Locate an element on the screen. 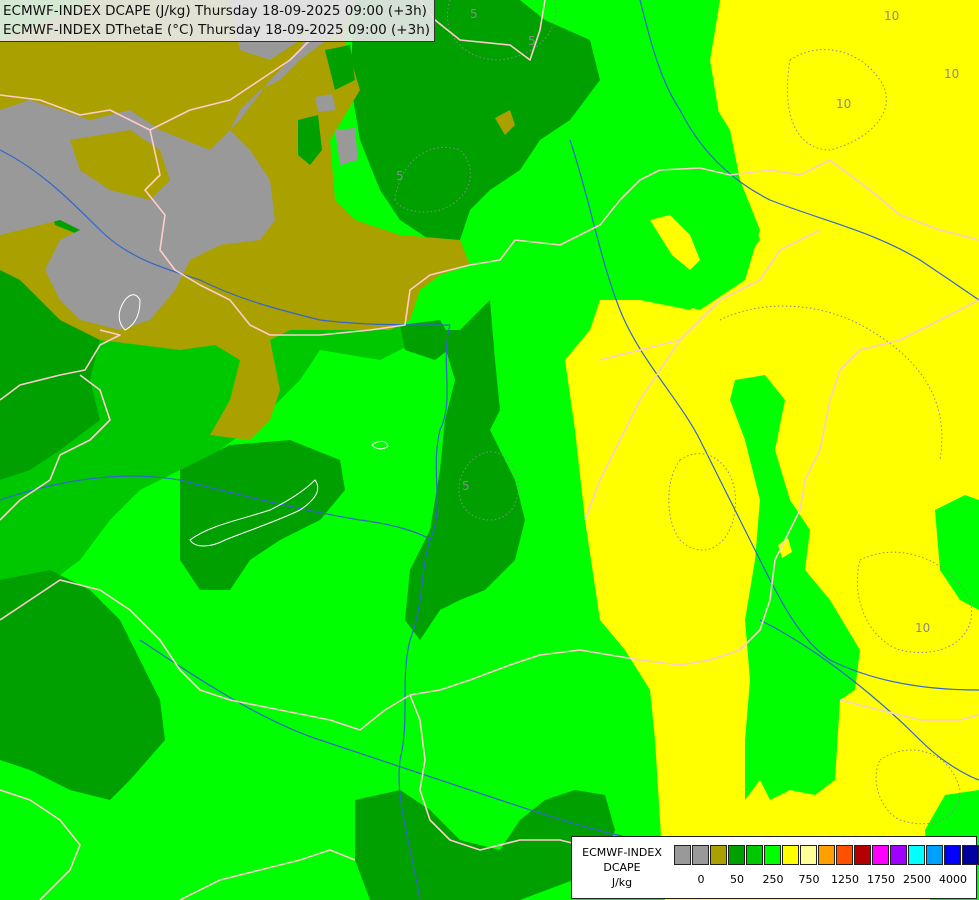 This screenshot has height=900, width=979. legend-title: ECMWF-INDEX DCAPE J/kg is located at coordinates (622, 867).